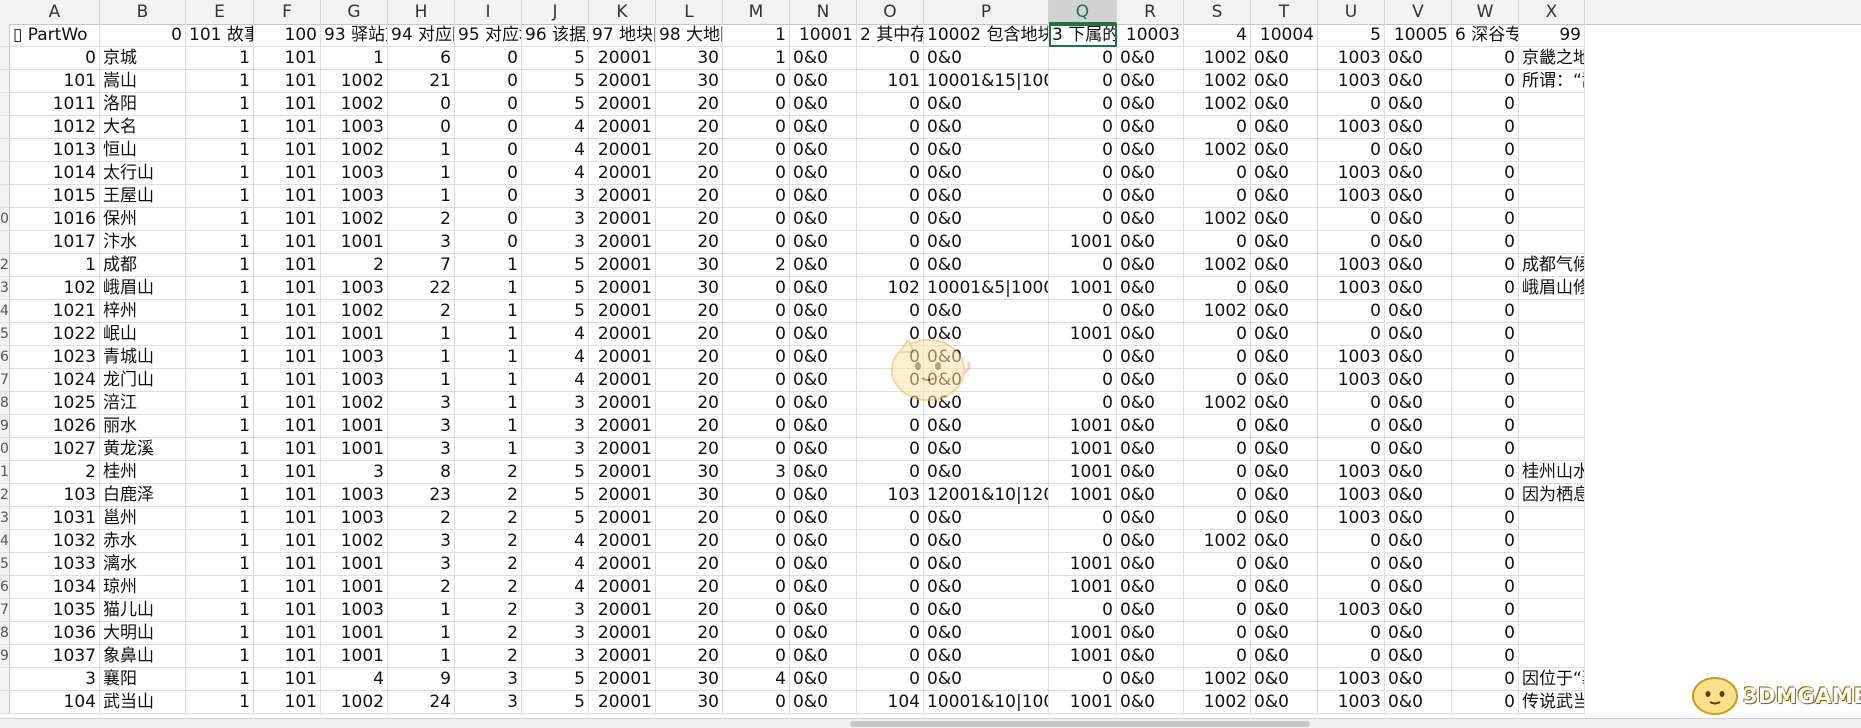 The image size is (1861, 728). Describe the element at coordinates (1552, 58) in the screenshot. I see `cell: 京畿之地，极是` at that location.